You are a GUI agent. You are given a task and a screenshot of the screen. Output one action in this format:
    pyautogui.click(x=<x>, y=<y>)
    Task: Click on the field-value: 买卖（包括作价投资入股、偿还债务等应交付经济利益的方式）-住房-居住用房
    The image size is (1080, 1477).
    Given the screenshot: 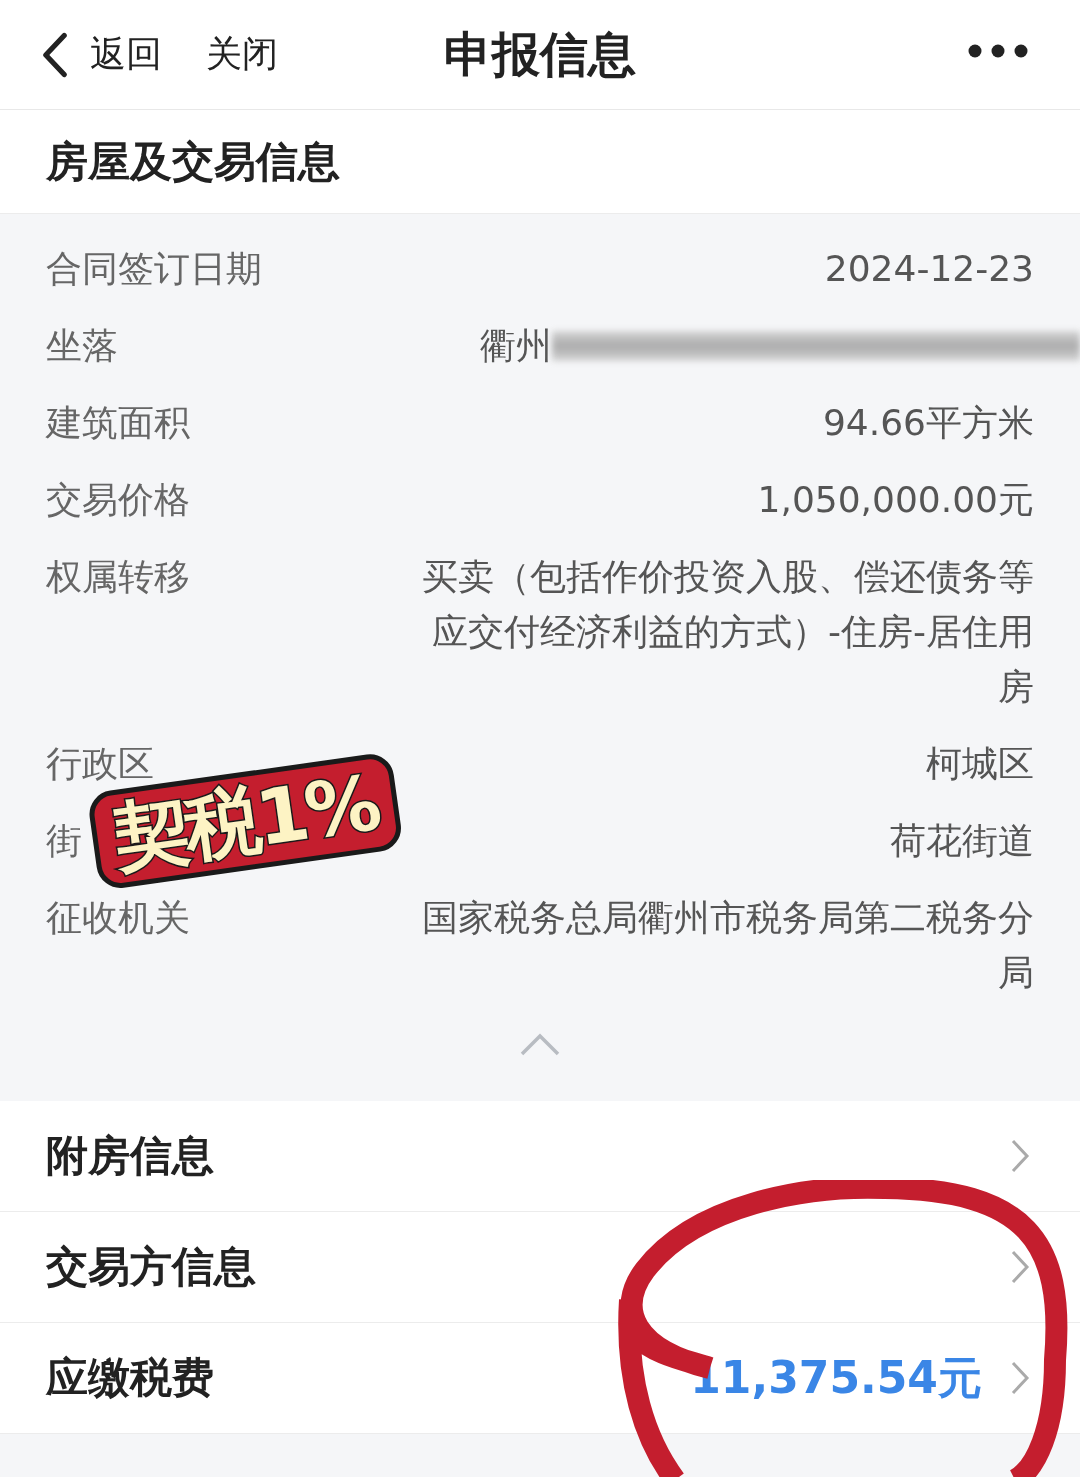 What is the action you would take?
    pyautogui.click(x=727, y=632)
    